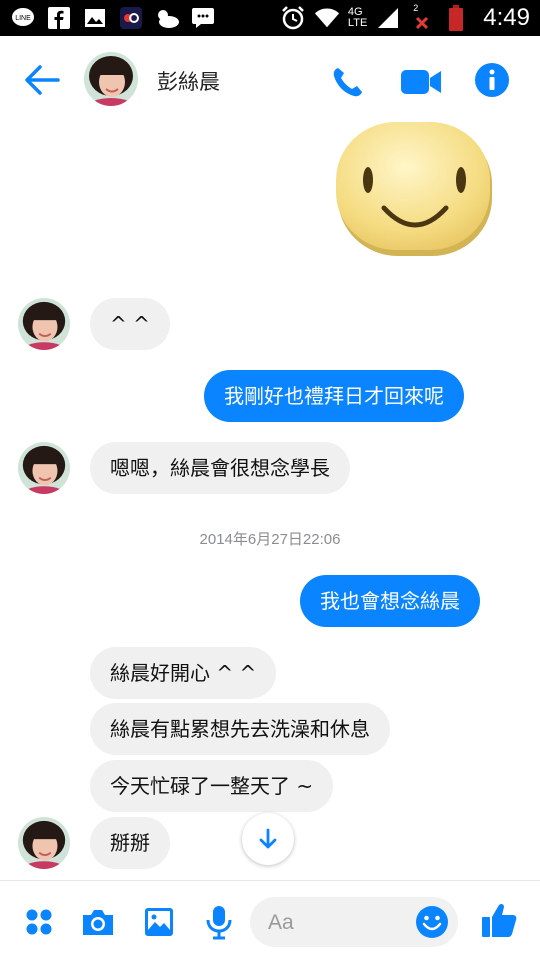  I want to click on message-bubble-incoming: ^ ^, so click(130, 324).